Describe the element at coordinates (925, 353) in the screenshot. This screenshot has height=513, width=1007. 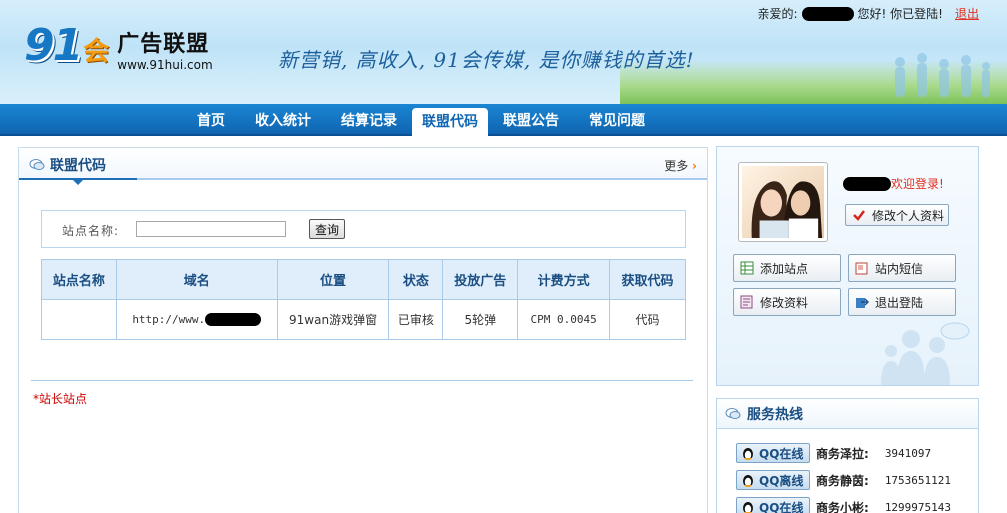
I see `people-decoration` at that location.